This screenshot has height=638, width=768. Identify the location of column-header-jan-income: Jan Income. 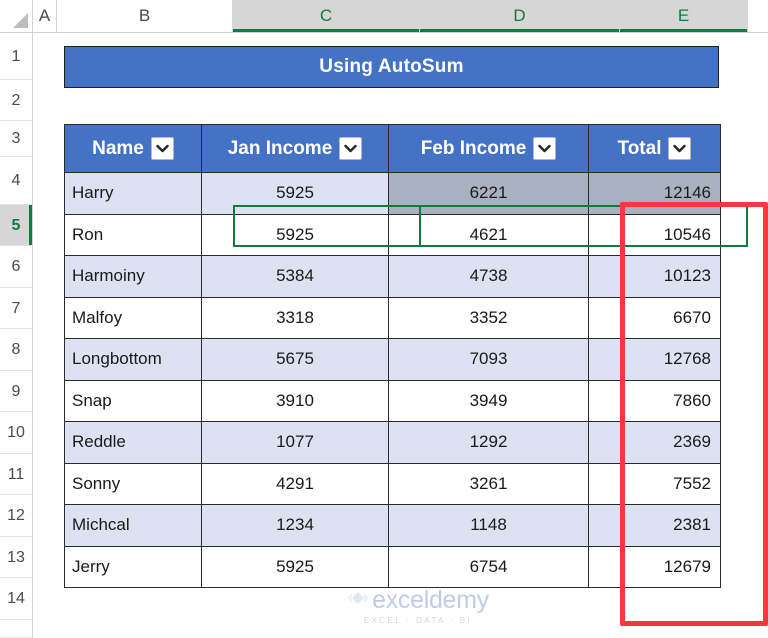
(295, 148).